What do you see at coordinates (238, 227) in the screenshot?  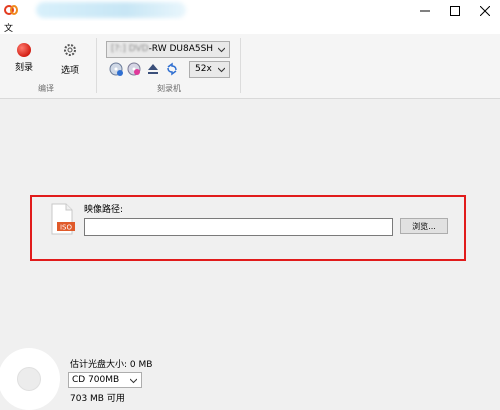 I see `image-path-input` at bounding box center [238, 227].